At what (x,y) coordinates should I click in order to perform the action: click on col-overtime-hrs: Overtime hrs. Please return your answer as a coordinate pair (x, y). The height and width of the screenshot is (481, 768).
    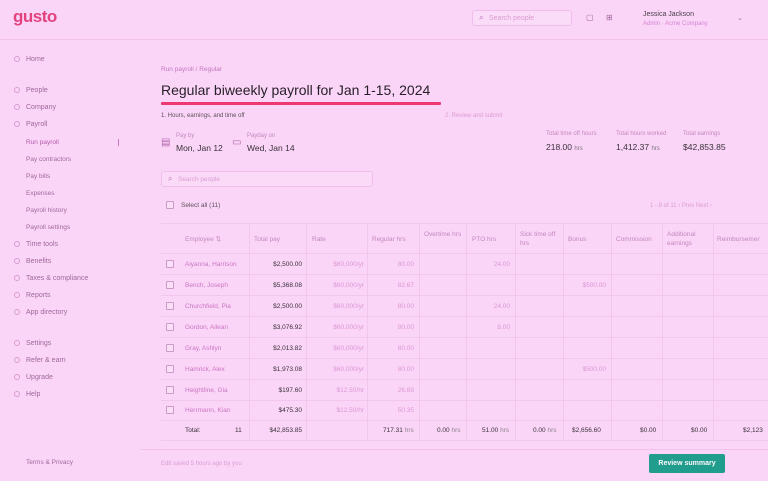
    Looking at the image, I should click on (443, 234).